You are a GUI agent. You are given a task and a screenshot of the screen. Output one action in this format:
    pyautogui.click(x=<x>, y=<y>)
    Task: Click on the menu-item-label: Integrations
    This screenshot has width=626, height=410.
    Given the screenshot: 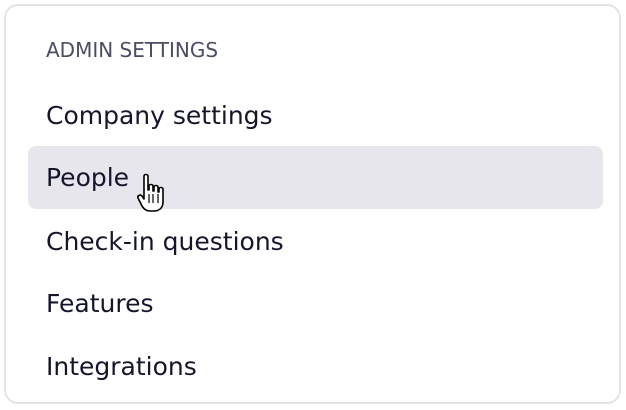 What is the action you would take?
    pyautogui.click(x=121, y=366)
    